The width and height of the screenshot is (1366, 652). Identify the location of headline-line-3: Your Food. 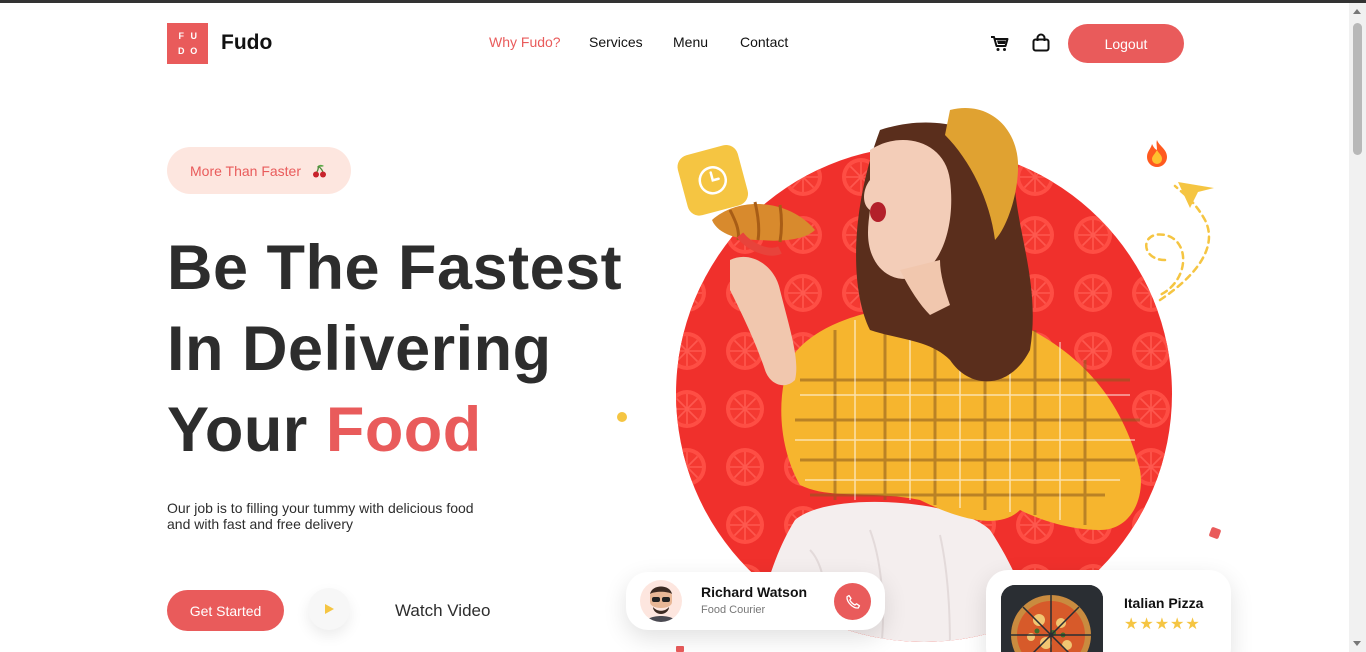
(324, 430).